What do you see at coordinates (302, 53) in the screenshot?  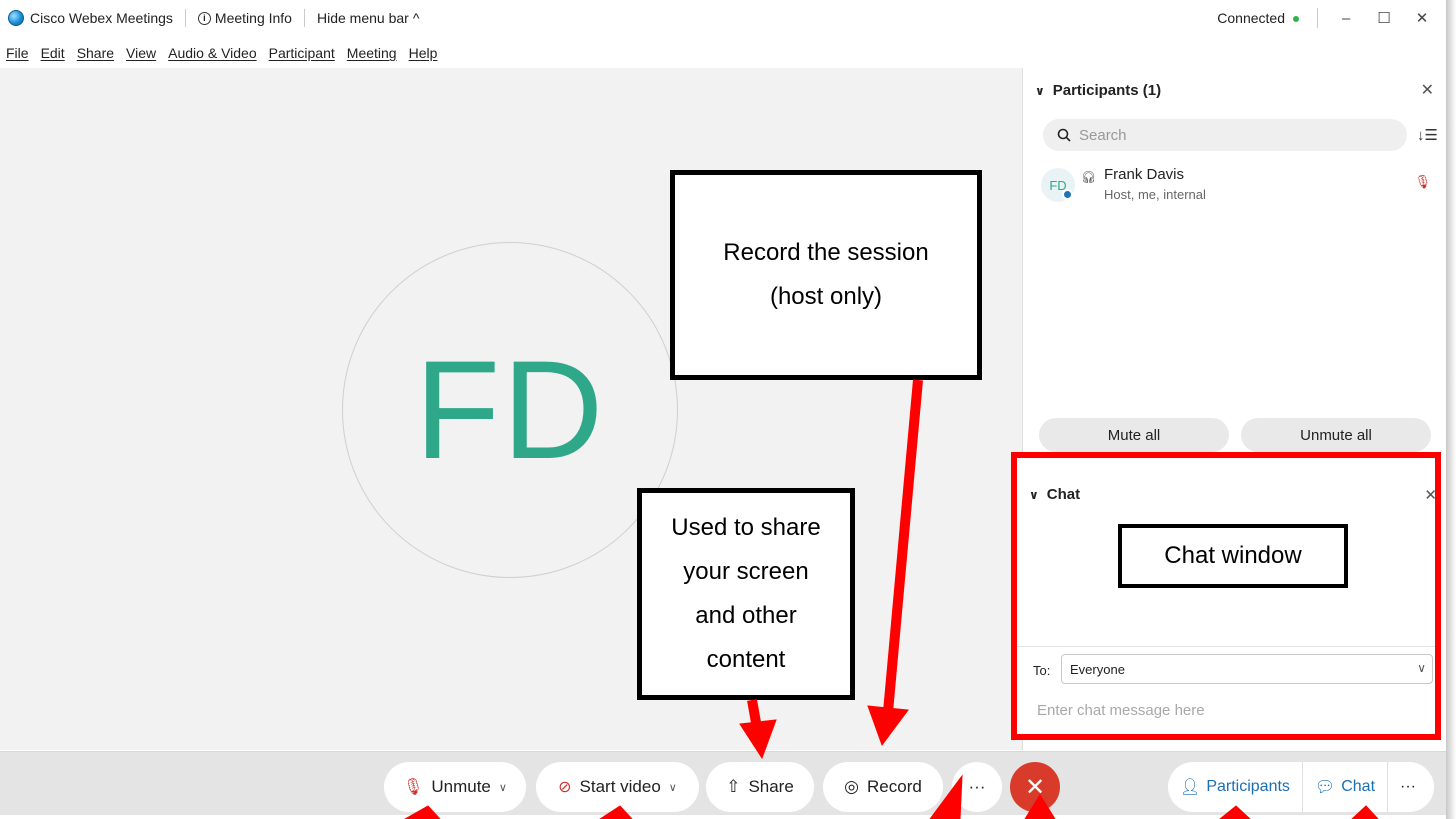 I see `menu-participant: Participant` at bounding box center [302, 53].